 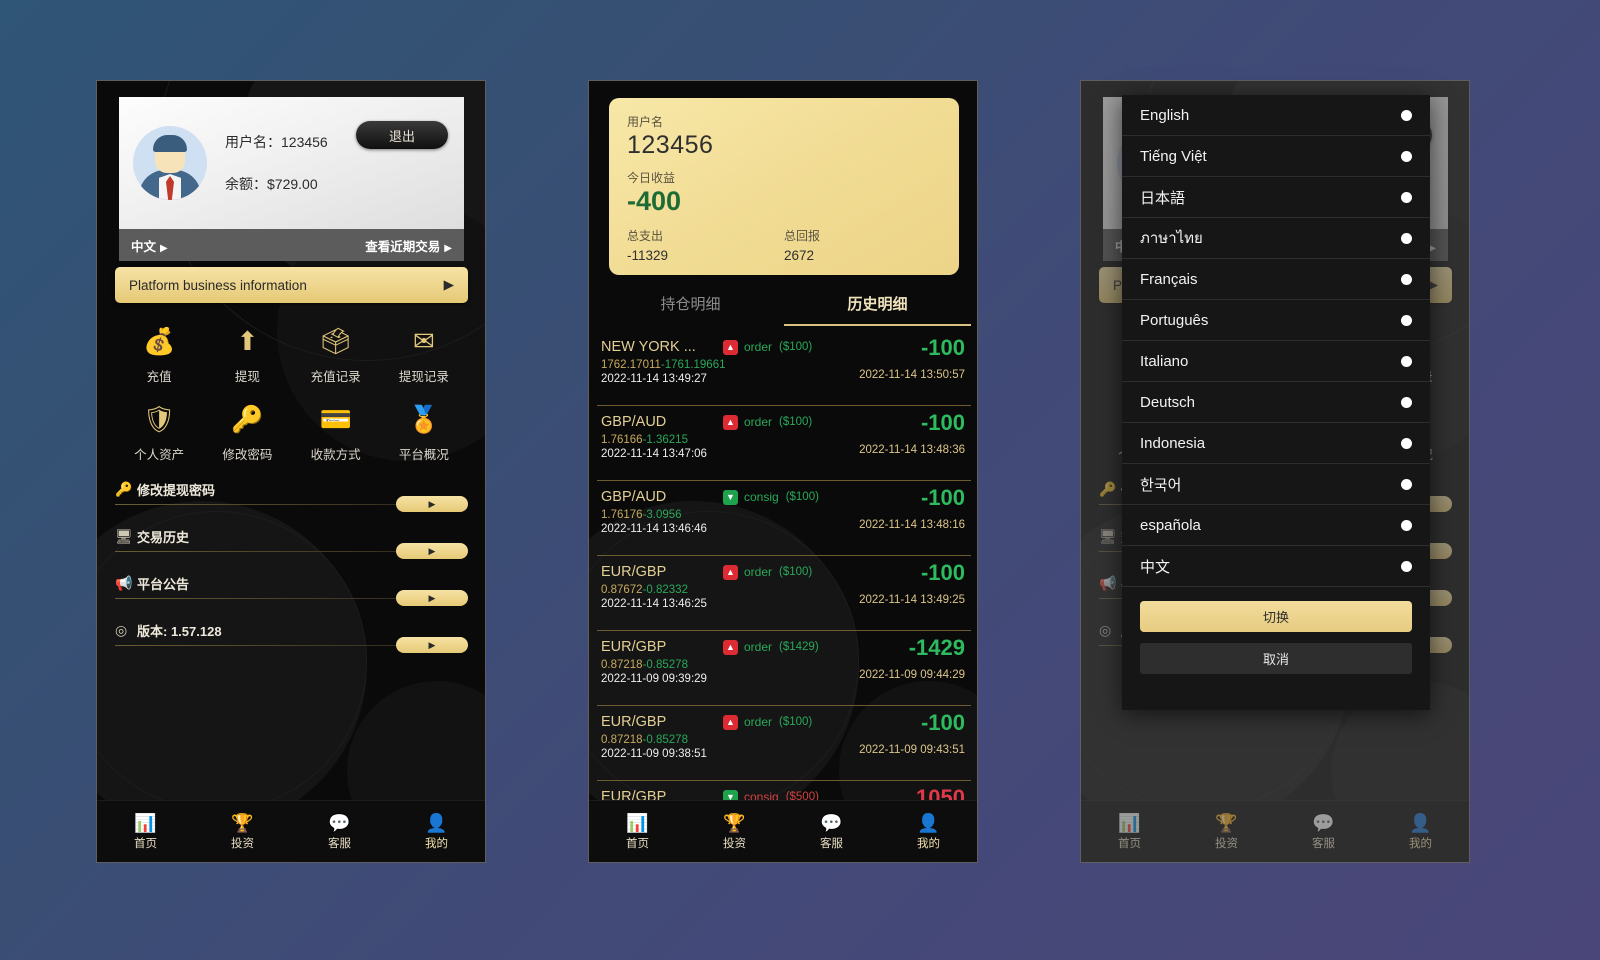 I want to click on language-option: Italiano, so click(x=1276, y=361).